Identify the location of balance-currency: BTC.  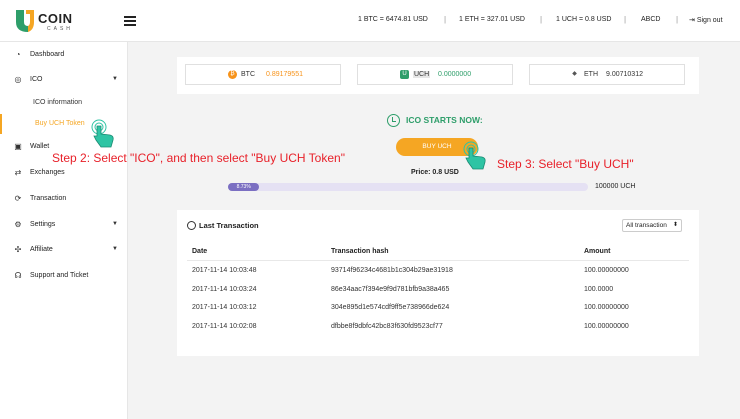
(248, 74).